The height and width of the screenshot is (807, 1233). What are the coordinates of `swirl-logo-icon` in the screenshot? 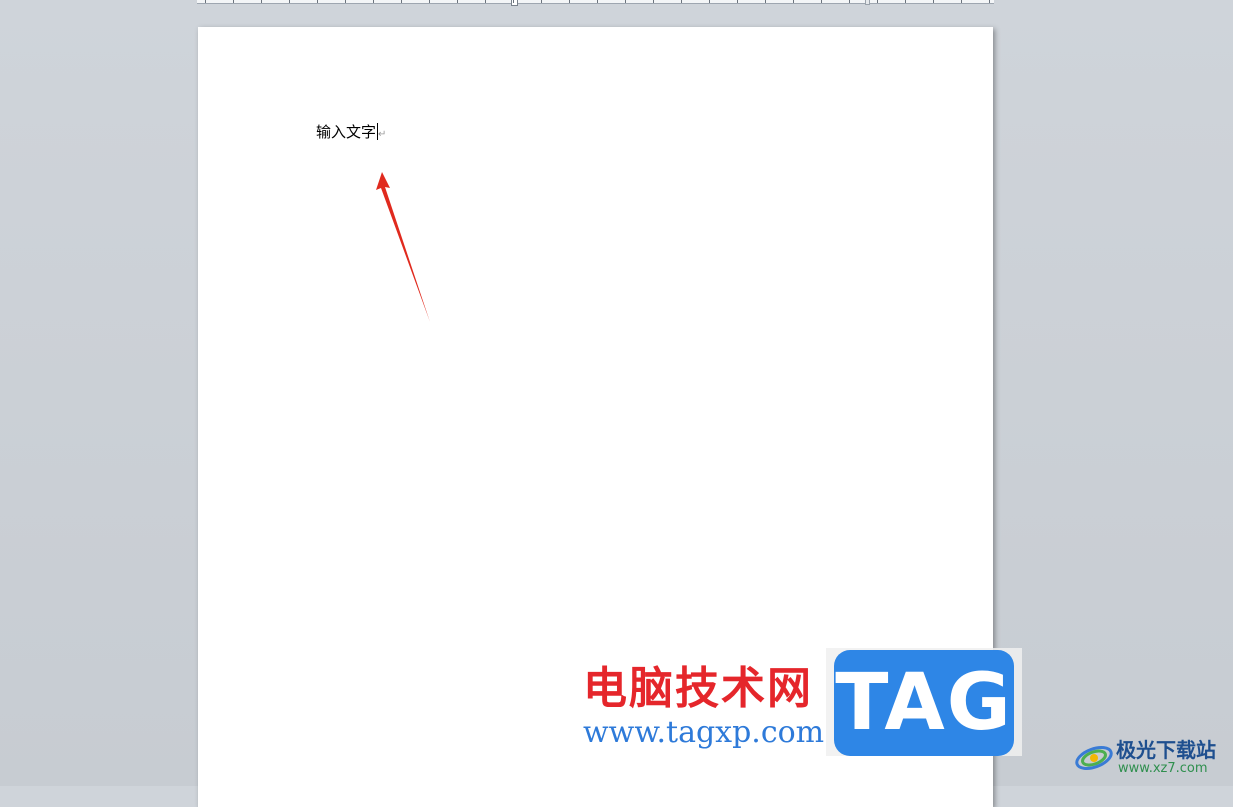 It's located at (1094, 758).